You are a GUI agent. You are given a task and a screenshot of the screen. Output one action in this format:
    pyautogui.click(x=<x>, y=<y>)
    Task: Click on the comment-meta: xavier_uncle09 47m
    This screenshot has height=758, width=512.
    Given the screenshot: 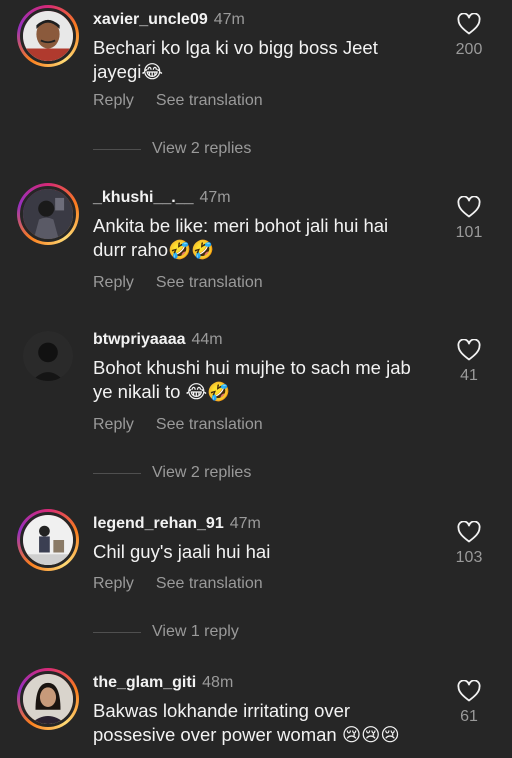 What is the action you would take?
    pyautogui.click(x=169, y=20)
    